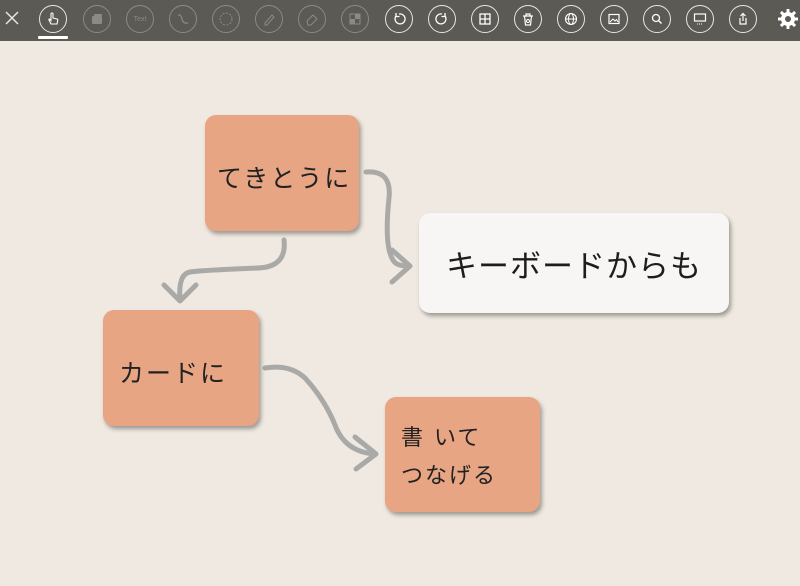 The width and height of the screenshot is (800, 586). I want to click on card-tekitouni: てきとうに, so click(282, 173).